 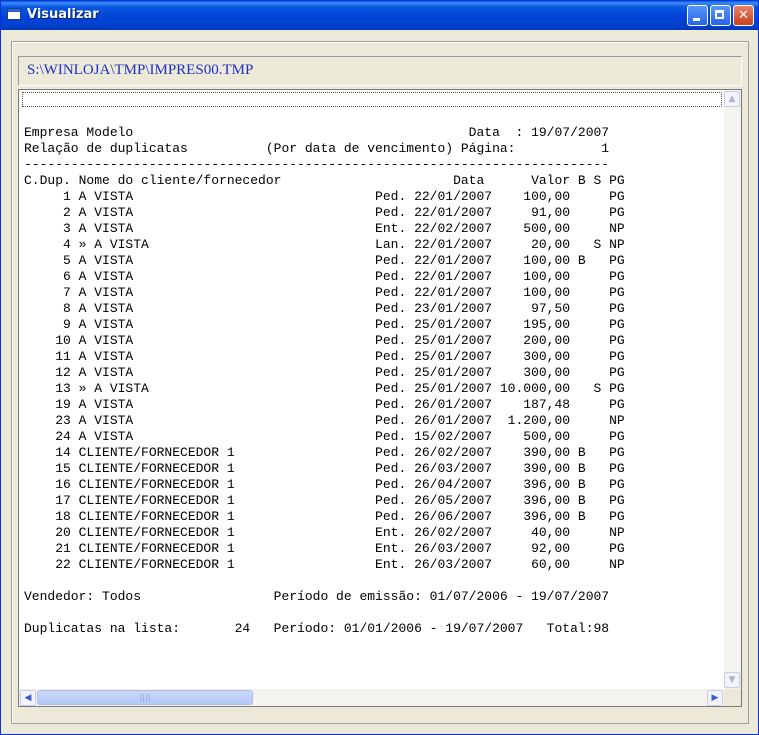 I want to click on chevron-right-icon: ▶, so click(x=715, y=698).